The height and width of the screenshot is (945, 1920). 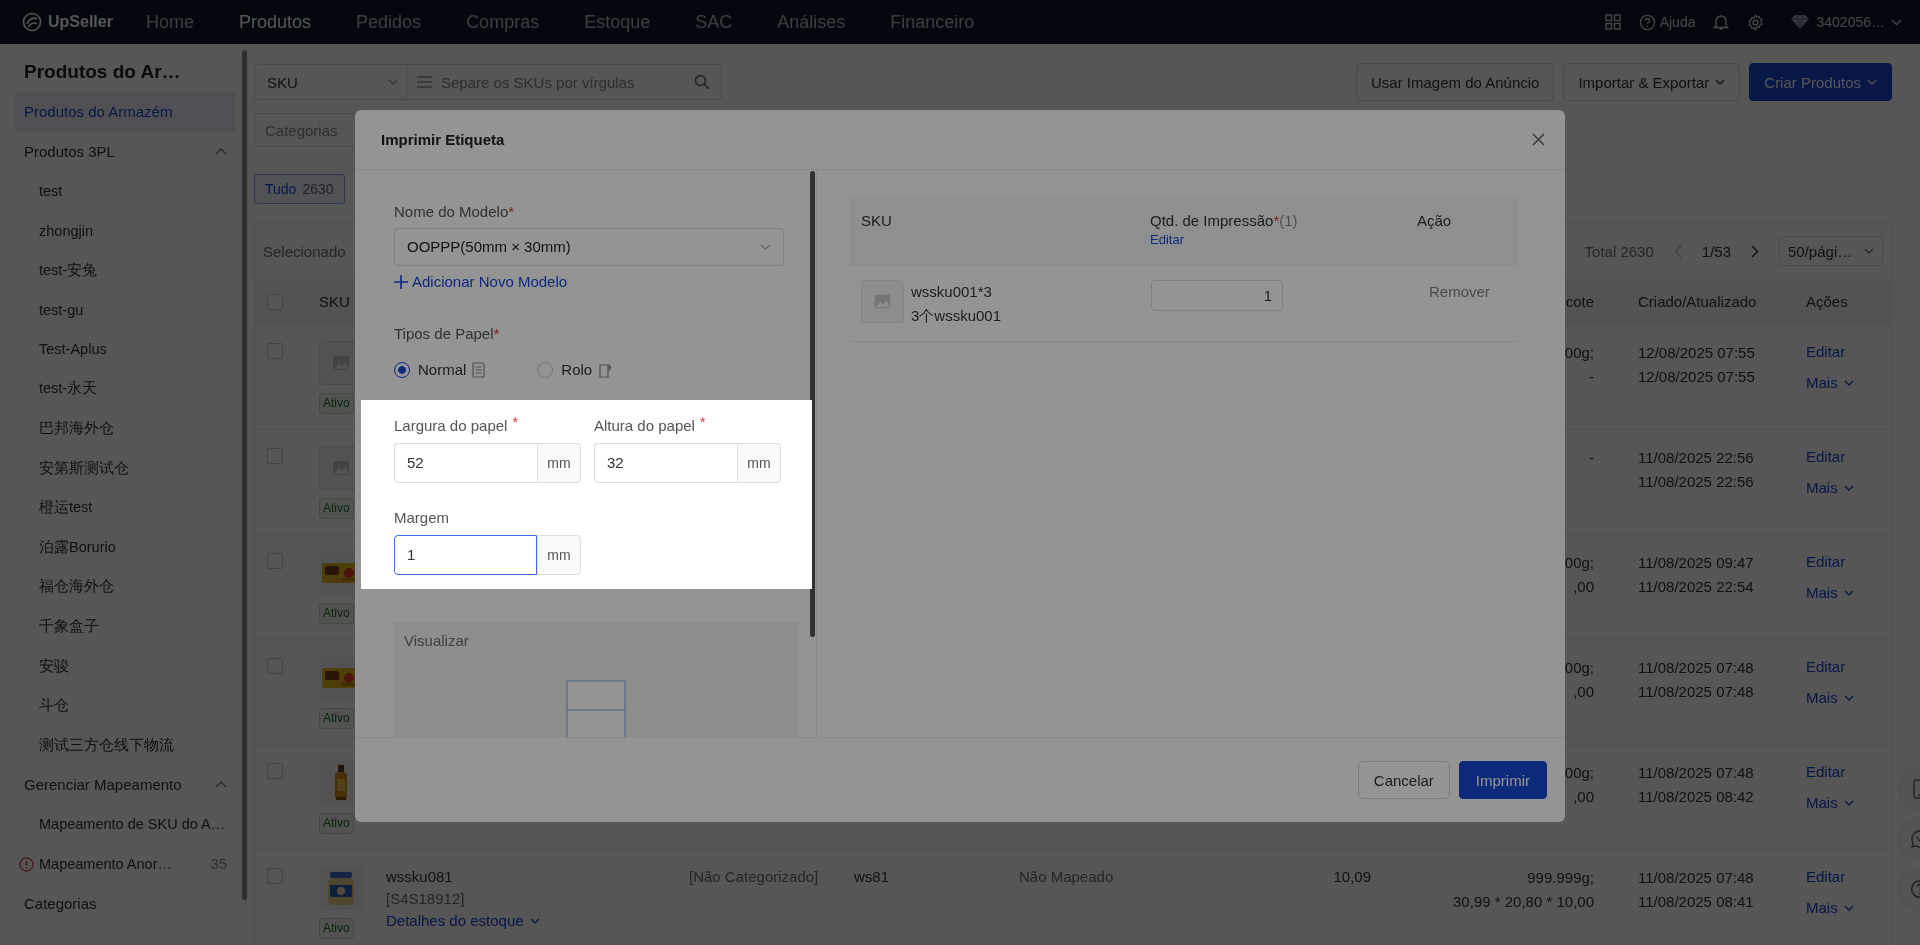 What do you see at coordinates (124, 349) in the screenshot?
I see `sidebar-item: Test-Aplus` at bounding box center [124, 349].